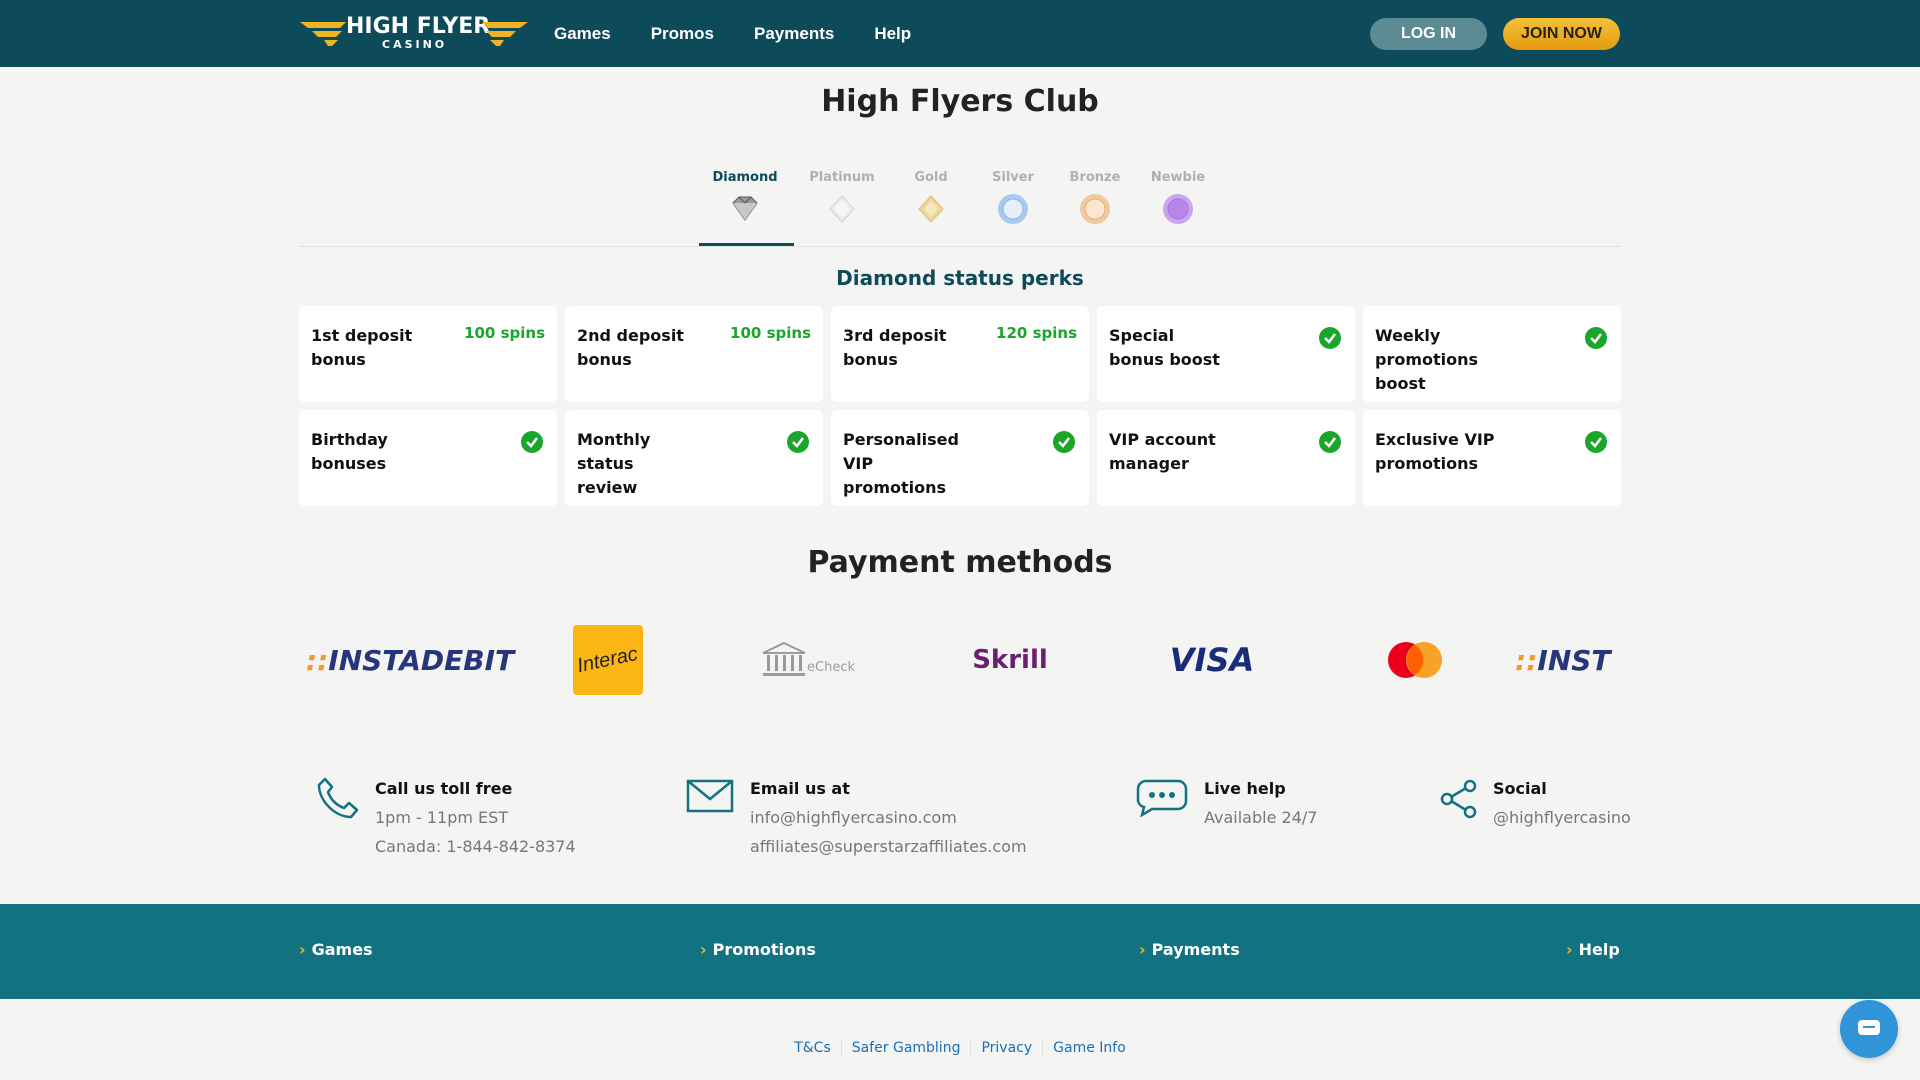 The height and width of the screenshot is (1080, 1920). Describe the element at coordinates (1520, 788) in the screenshot. I see `contact-title: Social` at that location.